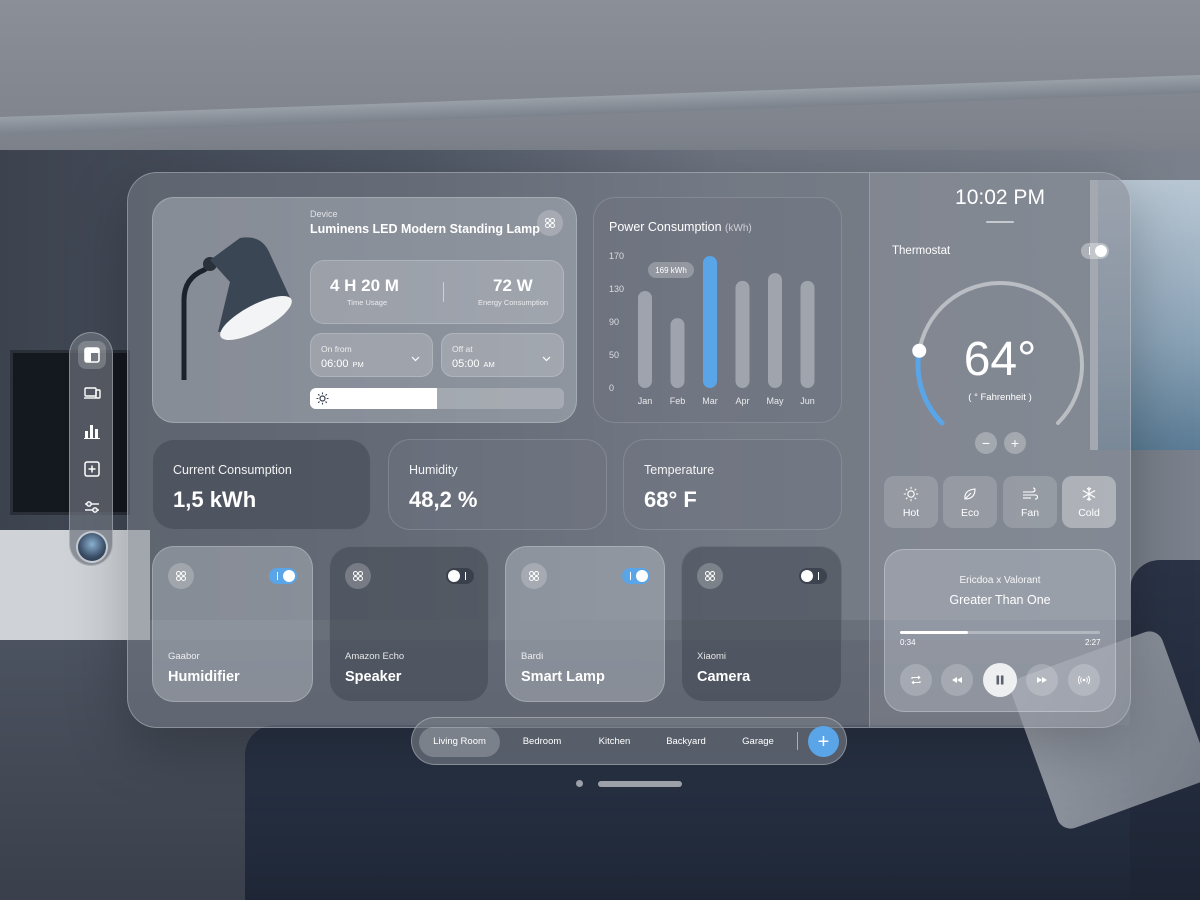 The width and height of the screenshot is (1200, 900). I want to click on tile-brand: Xiaomi, so click(712, 656).